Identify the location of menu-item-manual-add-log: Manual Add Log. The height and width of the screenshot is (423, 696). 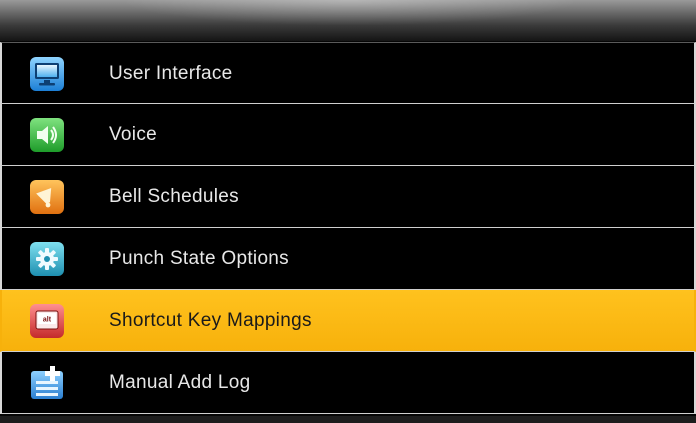
(348, 383).